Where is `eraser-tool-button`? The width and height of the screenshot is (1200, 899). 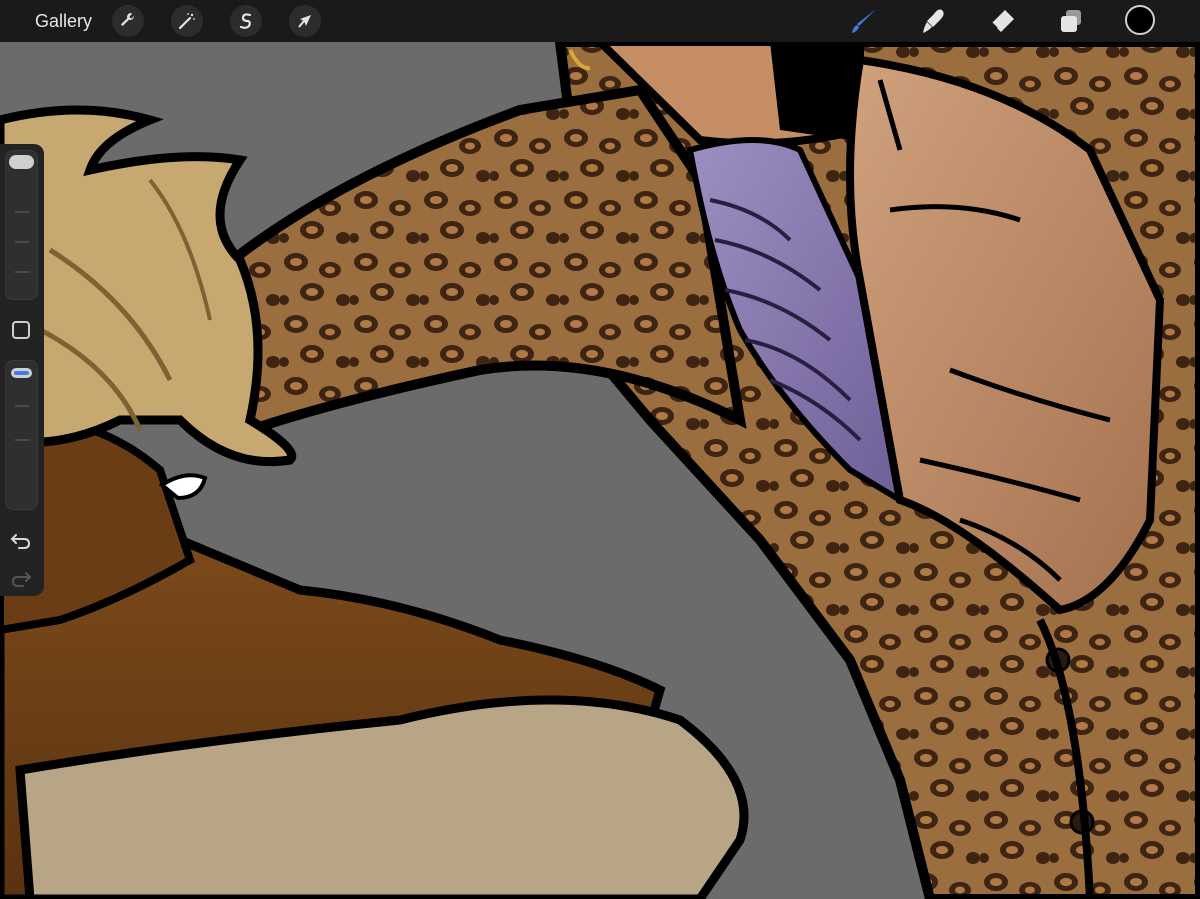
eraser-tool-button is located at coordinates (1002, 21).